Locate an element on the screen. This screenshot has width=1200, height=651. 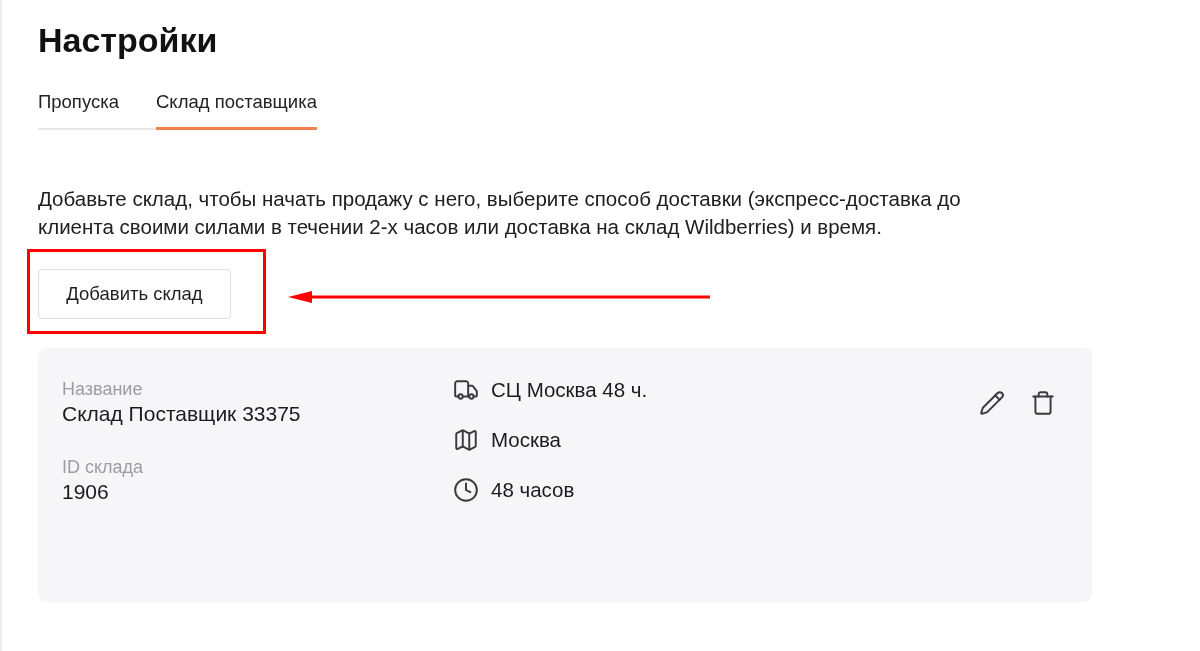
truck-icon is located at coordinates (466, 390).